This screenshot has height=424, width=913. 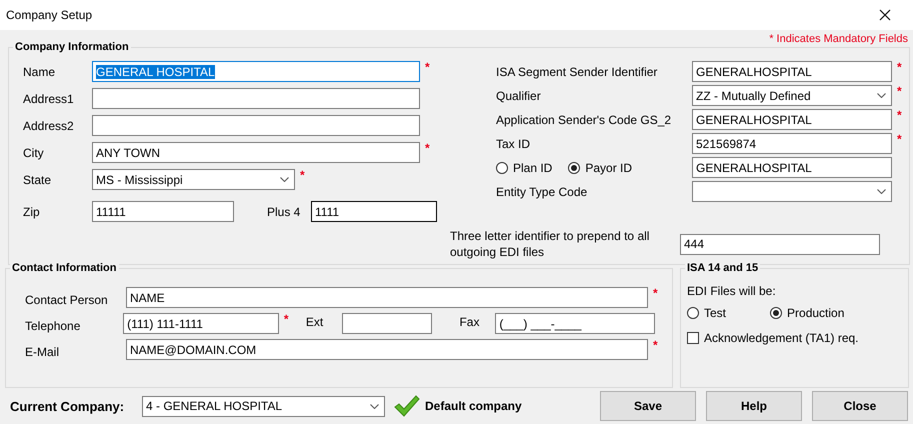 What do you see at coordinates (39, 71) in the screenshot?
I see `field-label: Name` at bounding box center [39, 71].